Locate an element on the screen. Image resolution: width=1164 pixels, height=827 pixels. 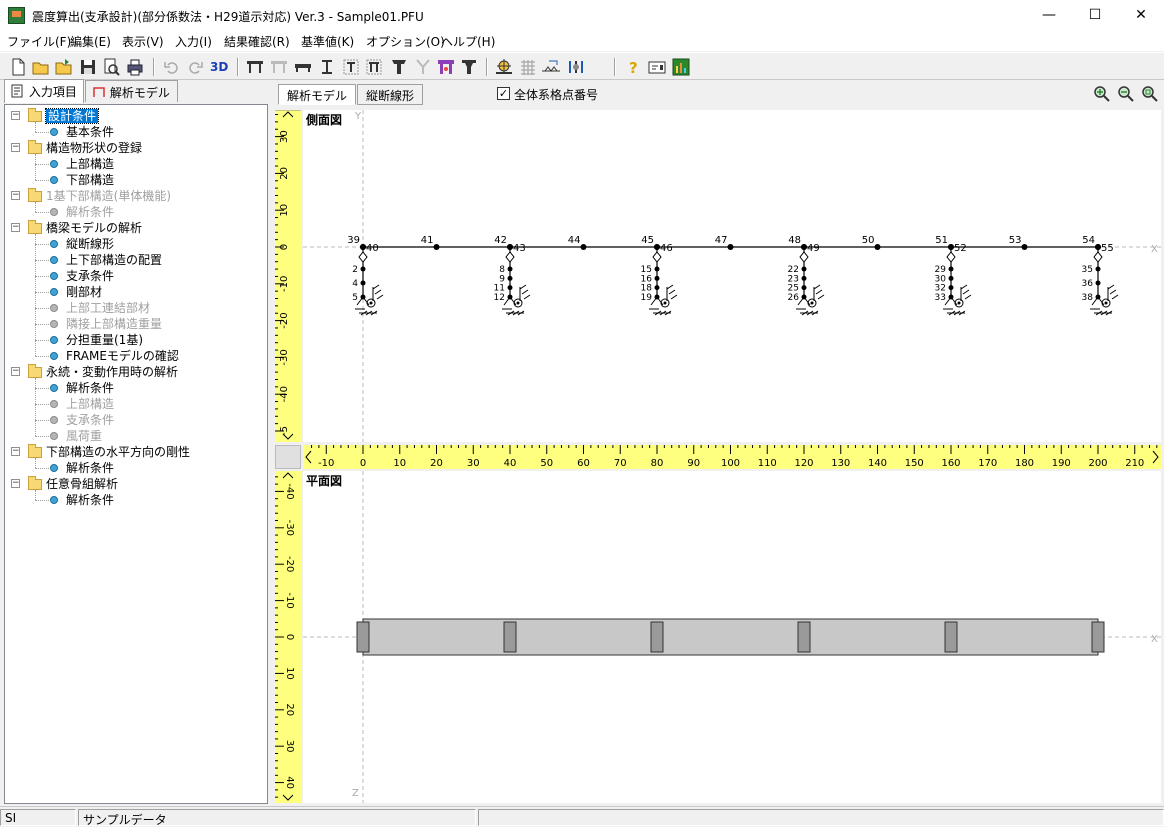
tree-leaf-item: 縦断線形 is located at coordinates (90, 244).